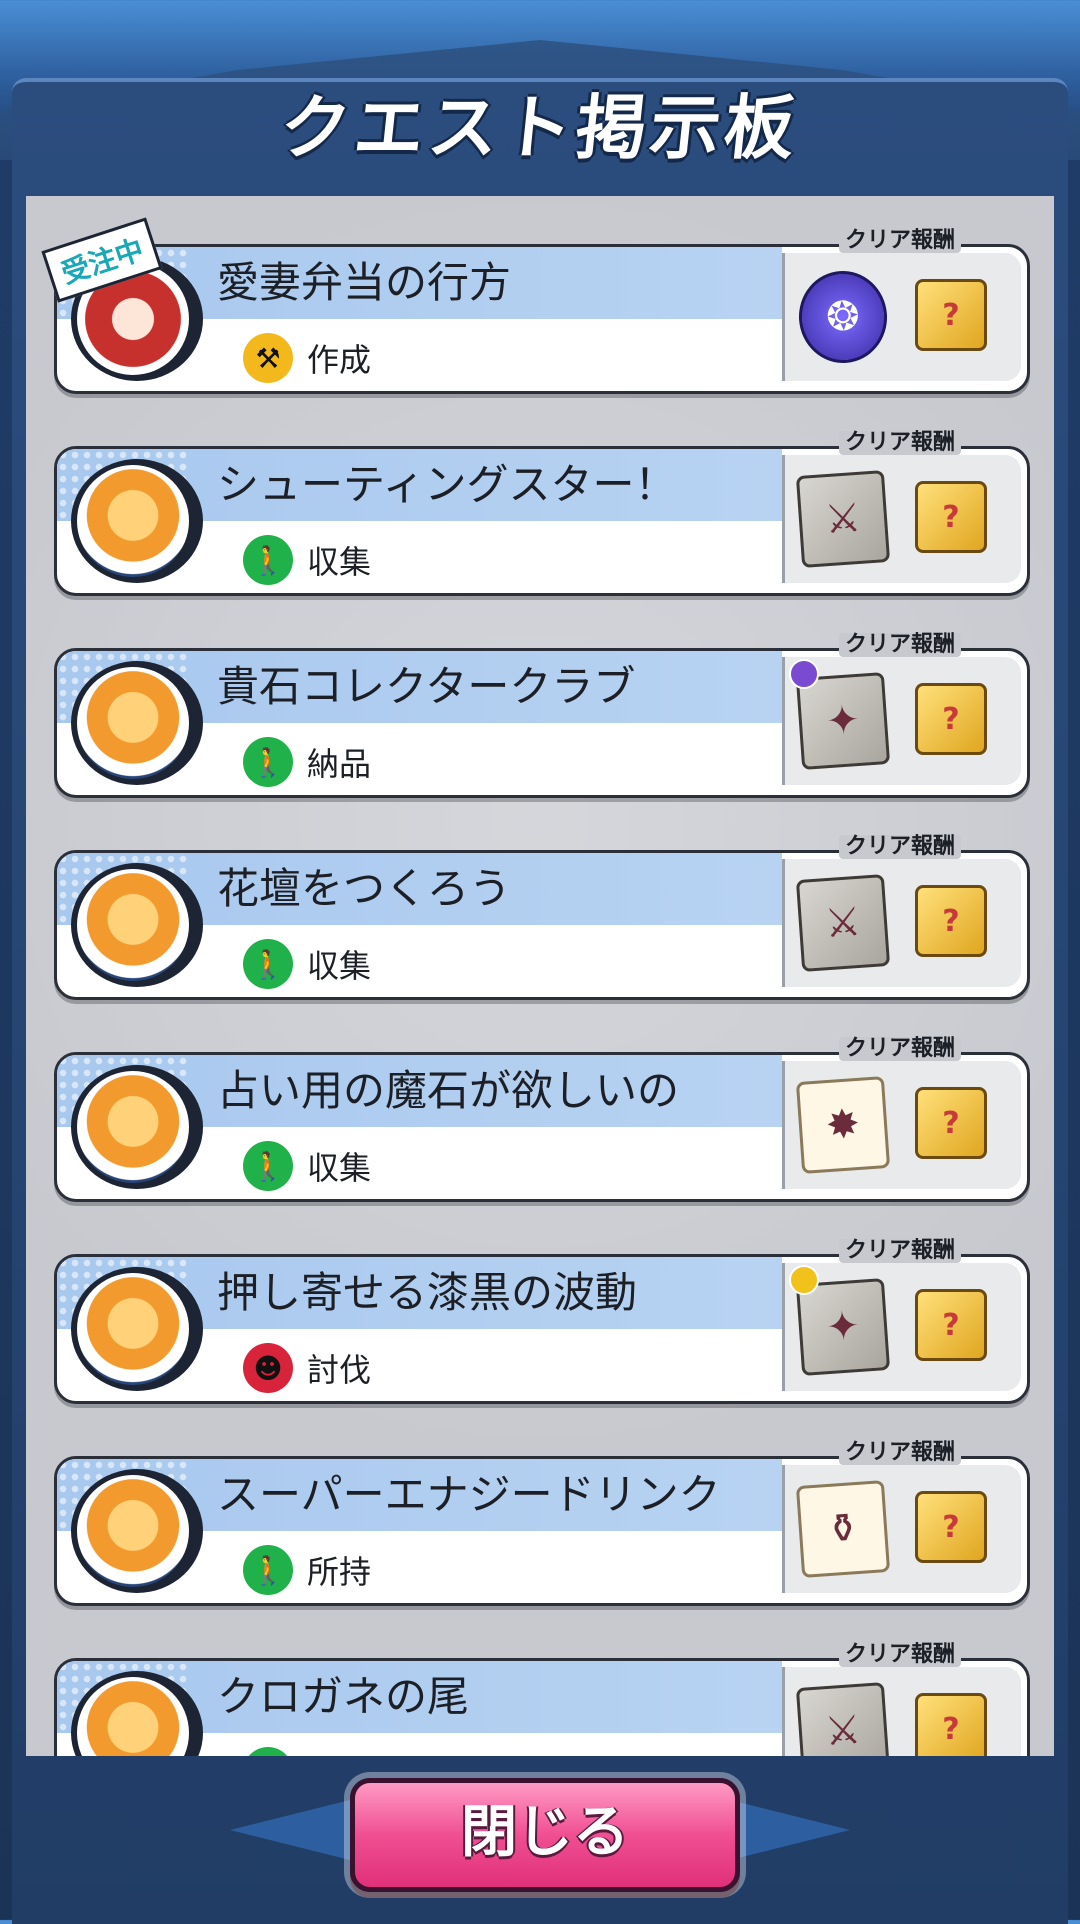 This screenshot has height=1924, width=1080. I want to click on quest-title: 貴石コレクタークラブ, so click(426, 686).